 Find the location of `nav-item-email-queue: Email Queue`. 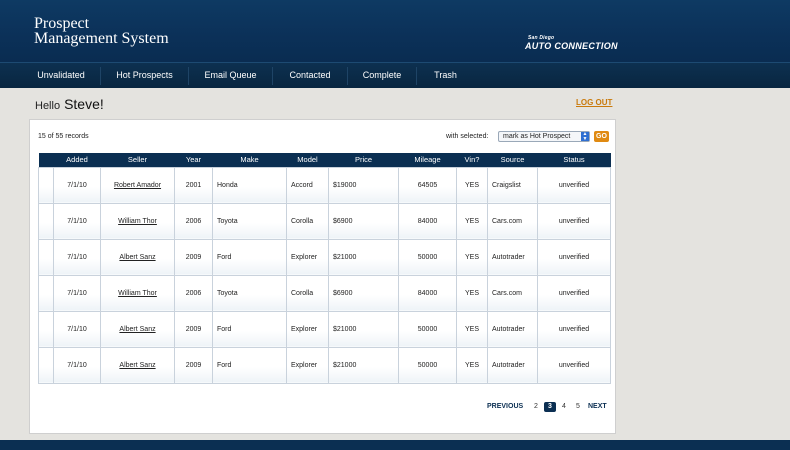

nav-item-email-queue: Email Queue is located at coordinates (230, 76).